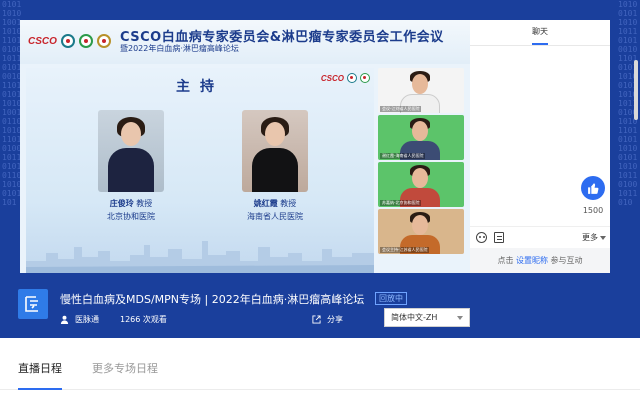  What do you see at coordinates (275, 203) in the screenshot?
I see `host-name-2: 姚红霞 教授` at bounding box center [275, 203].